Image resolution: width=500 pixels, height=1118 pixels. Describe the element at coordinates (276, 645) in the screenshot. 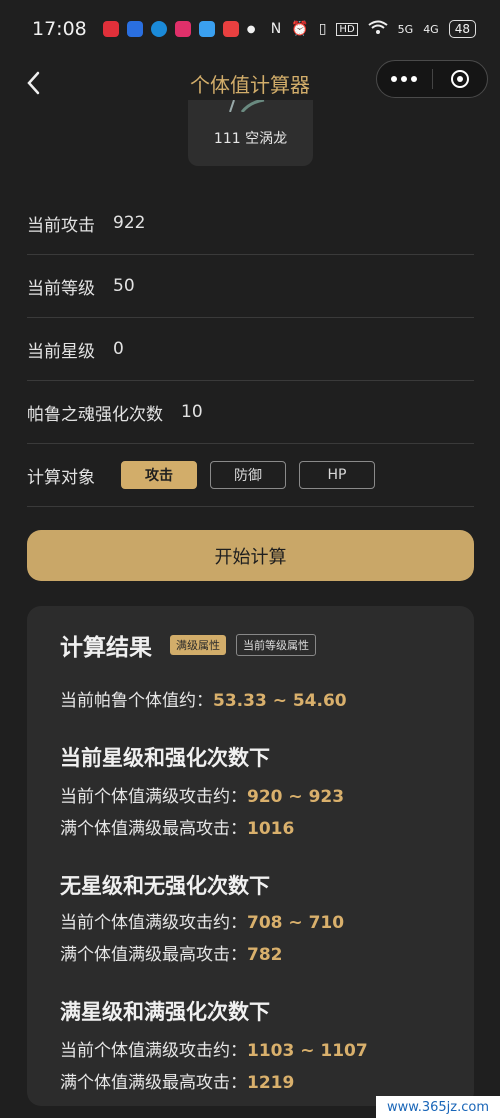

I see `tag-current-level: 当前等级属性` at that location.